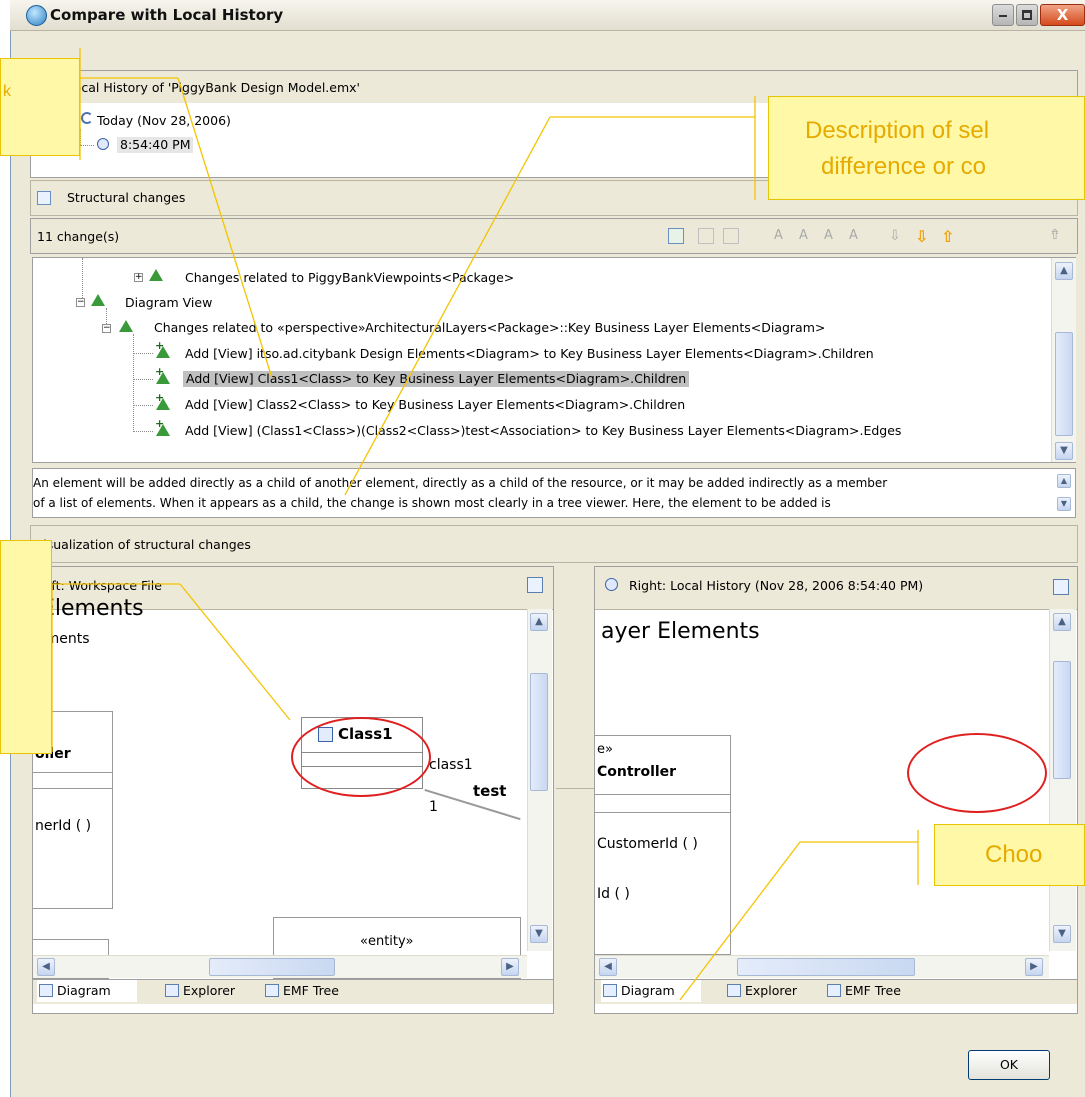 Image resolution: width=1085 pixels, height=1097 pixels. Describe the element at coordinates (26, 647) in the screenshot. I see `callout-visualization` at that location.